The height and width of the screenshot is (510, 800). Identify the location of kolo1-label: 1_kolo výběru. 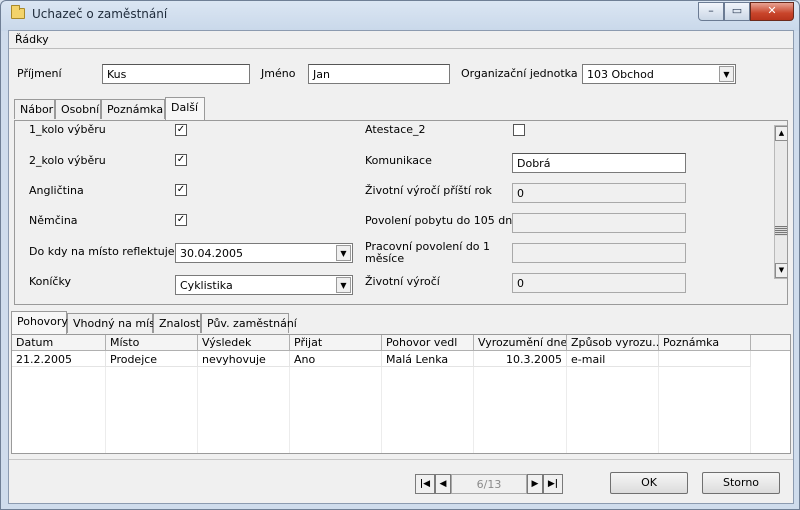
(67, 129).